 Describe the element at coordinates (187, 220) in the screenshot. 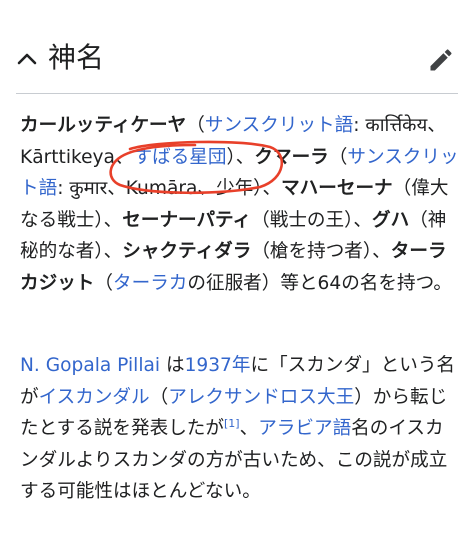

I see `name-senapati: セーナーパティ` at that location.